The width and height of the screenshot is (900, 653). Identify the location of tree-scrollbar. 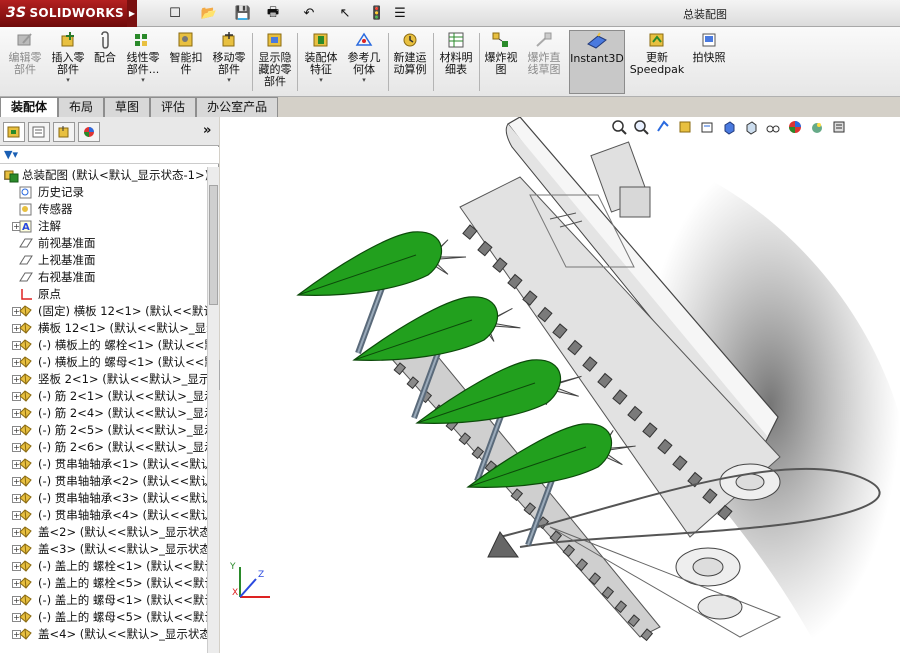
(213, 410).